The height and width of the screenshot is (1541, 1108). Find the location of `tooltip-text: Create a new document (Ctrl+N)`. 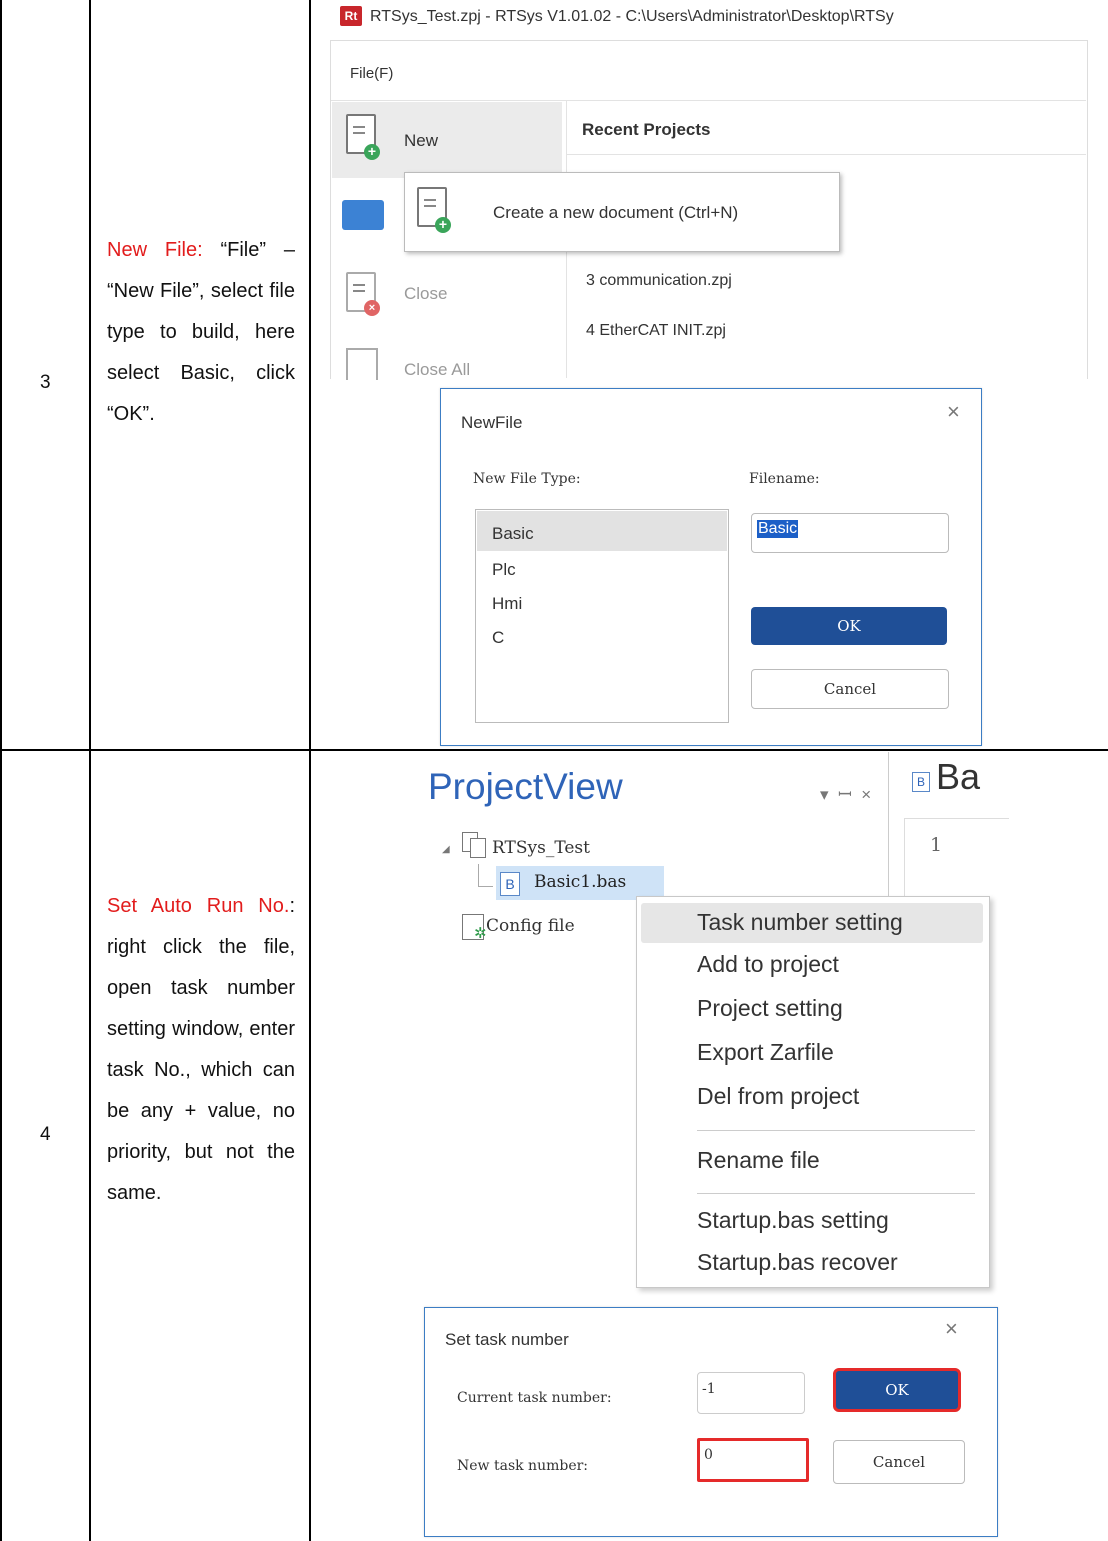

tooltip-text: Create a new document (Ctrl+N) is located at coordinates (616, 212).